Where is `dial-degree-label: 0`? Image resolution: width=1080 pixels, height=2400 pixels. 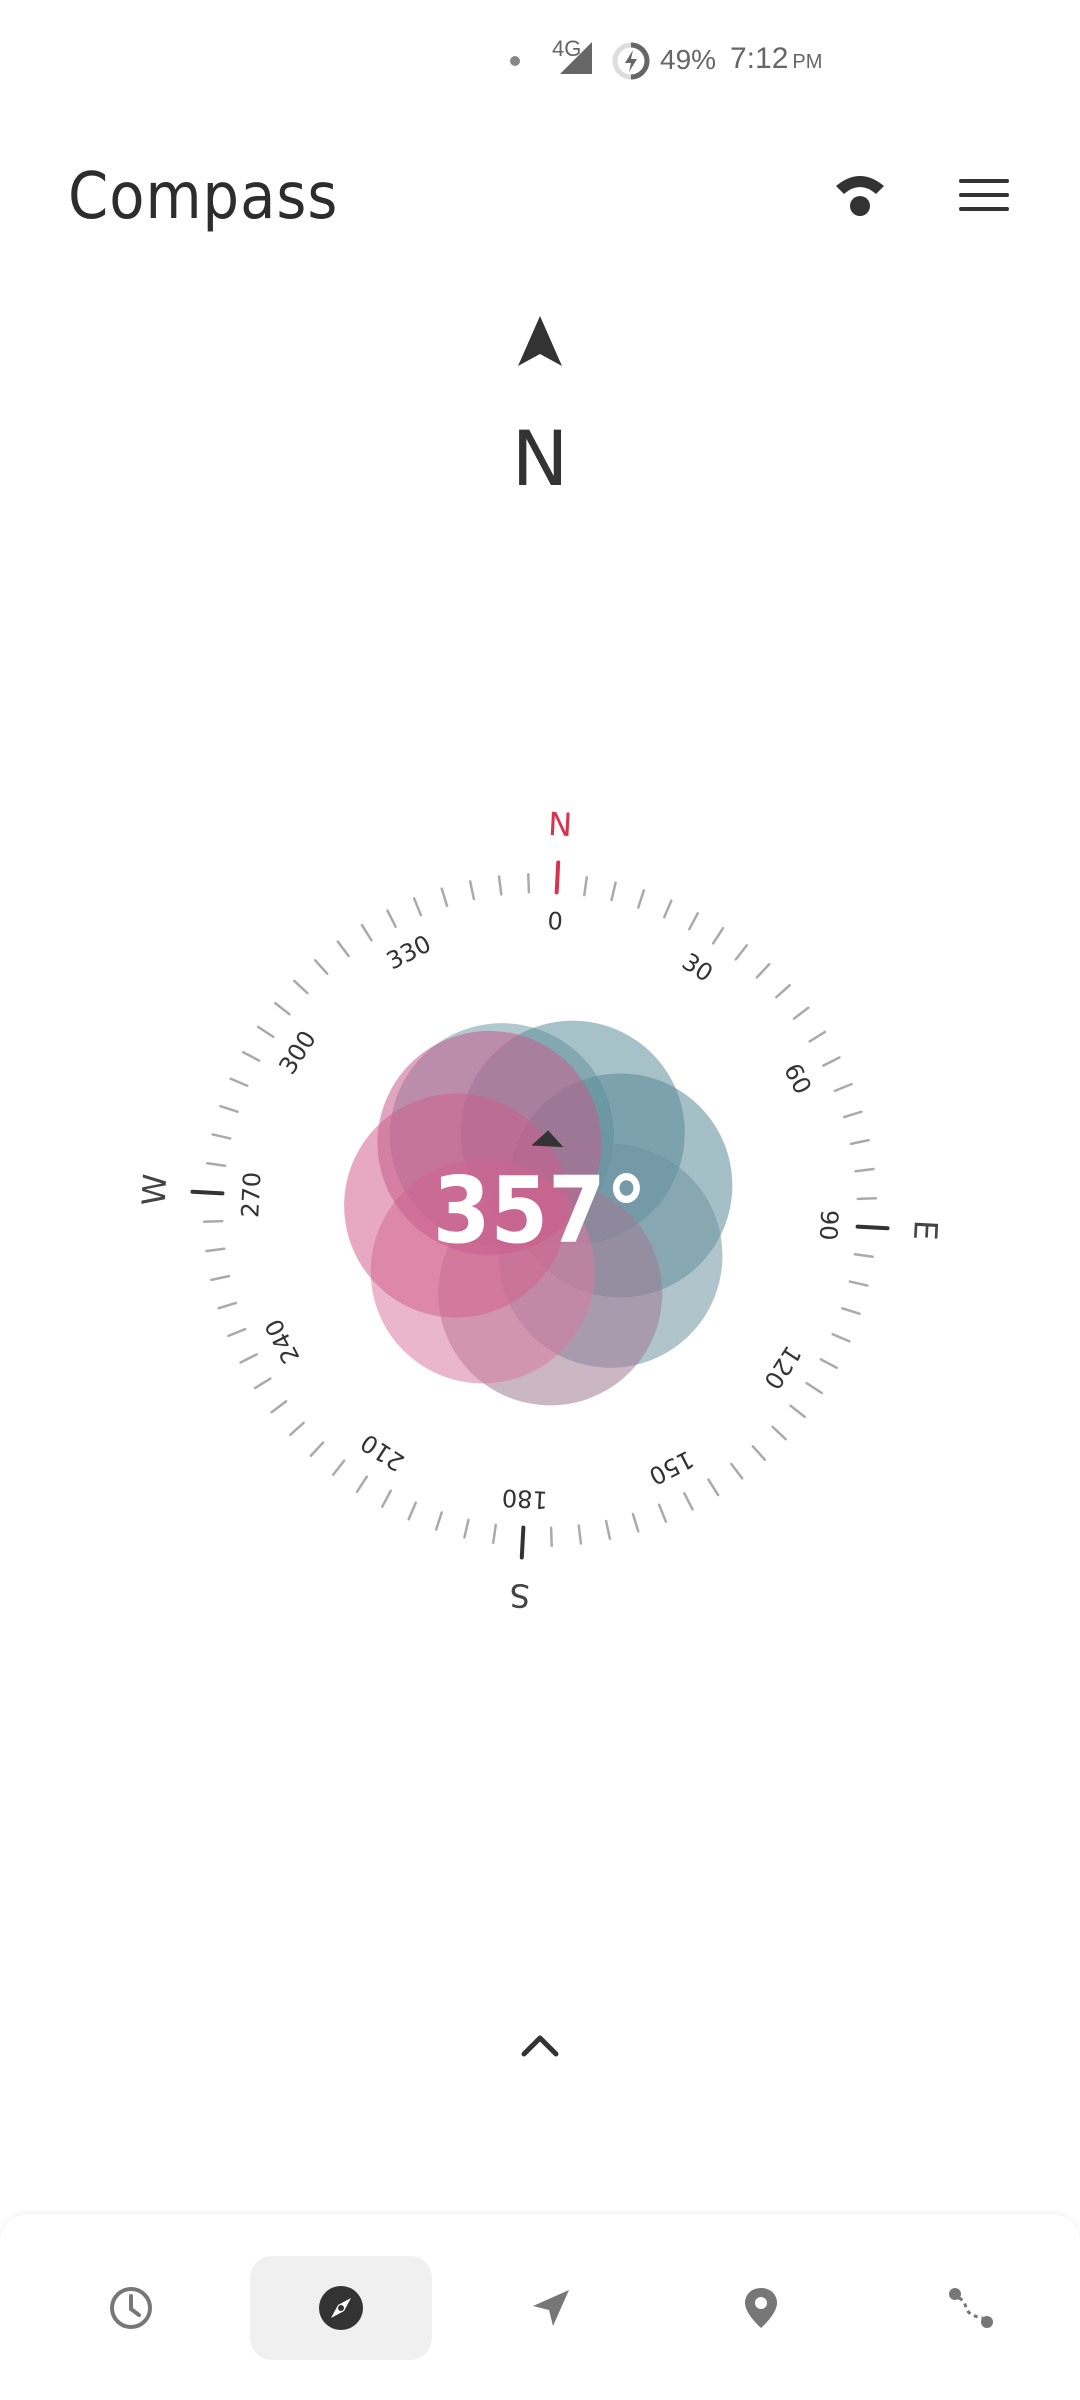 dial-degree-label: 0 is located at coordinates (555, 921).